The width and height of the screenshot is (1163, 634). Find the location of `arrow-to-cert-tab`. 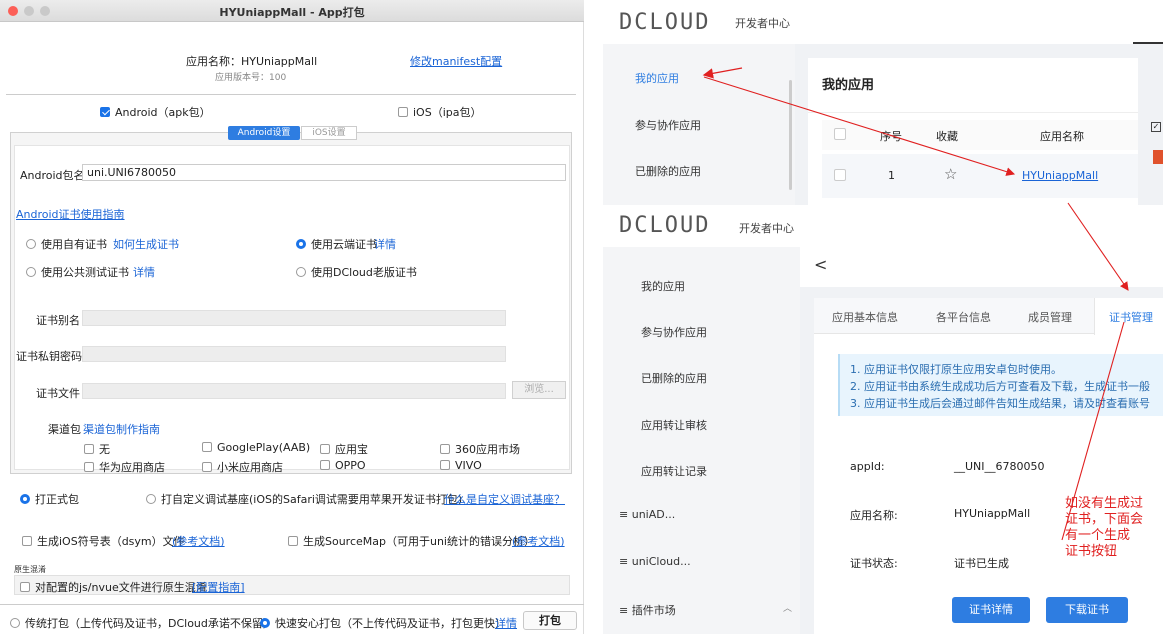

arrow-to-cert-tab is located at coordinates (1098, 246).